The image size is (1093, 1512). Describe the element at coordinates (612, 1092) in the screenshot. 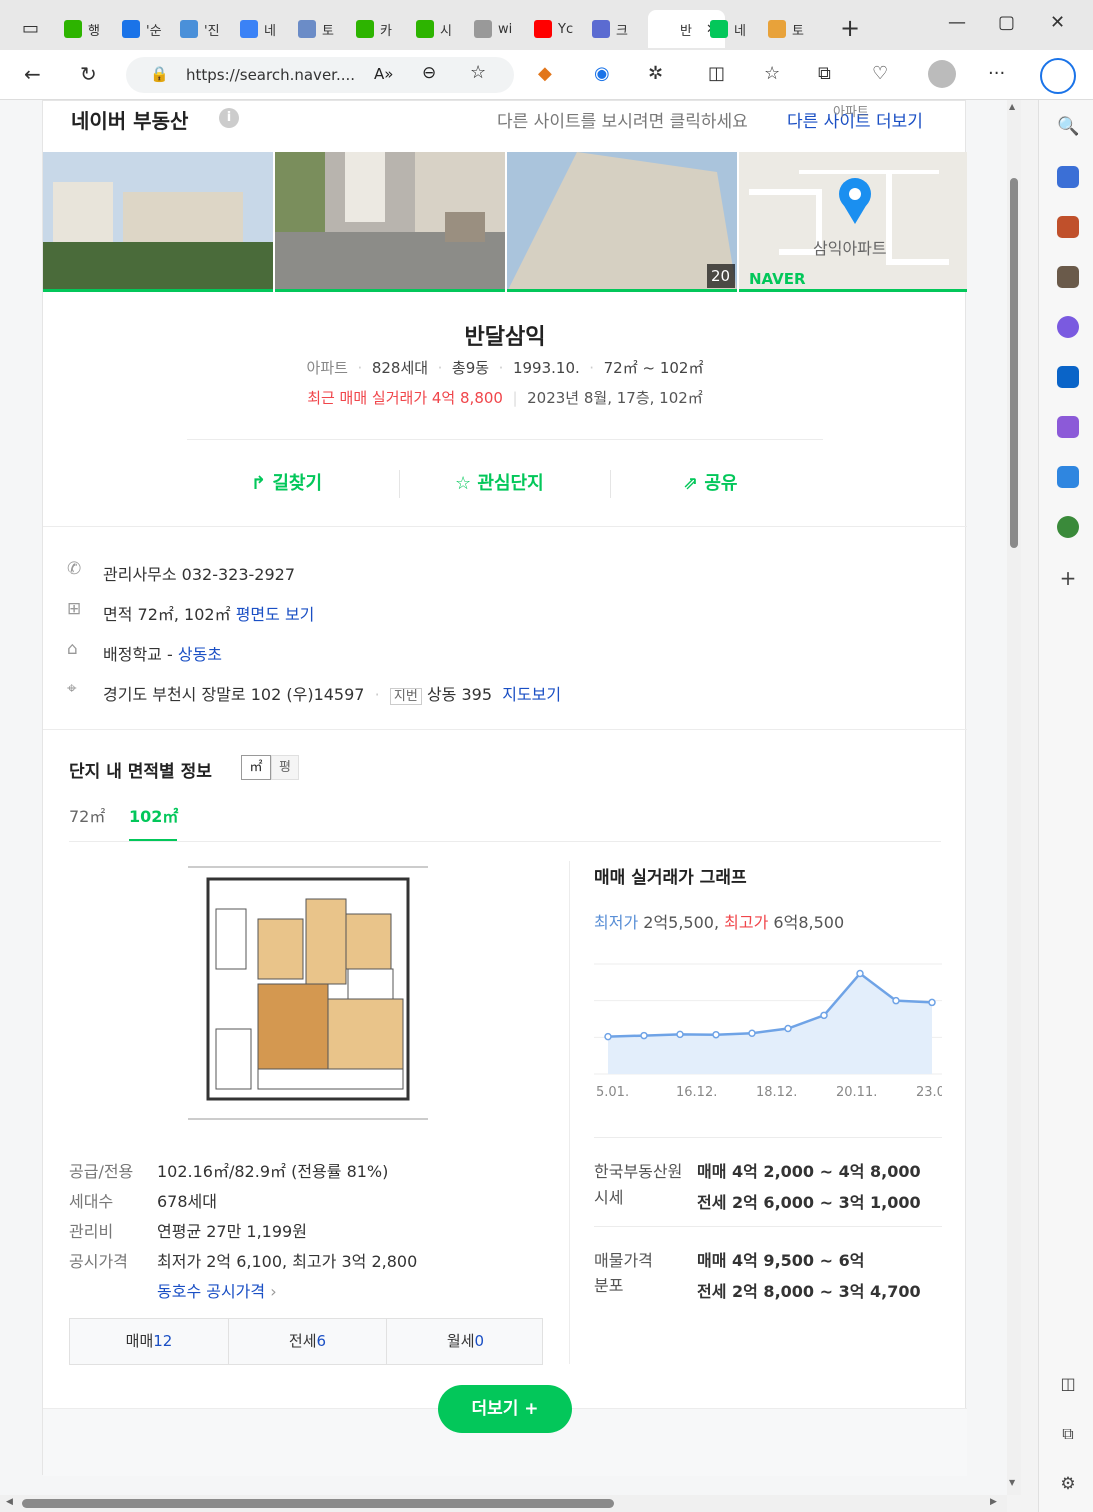

I see `x-tick-label: 5.01.` at that location.